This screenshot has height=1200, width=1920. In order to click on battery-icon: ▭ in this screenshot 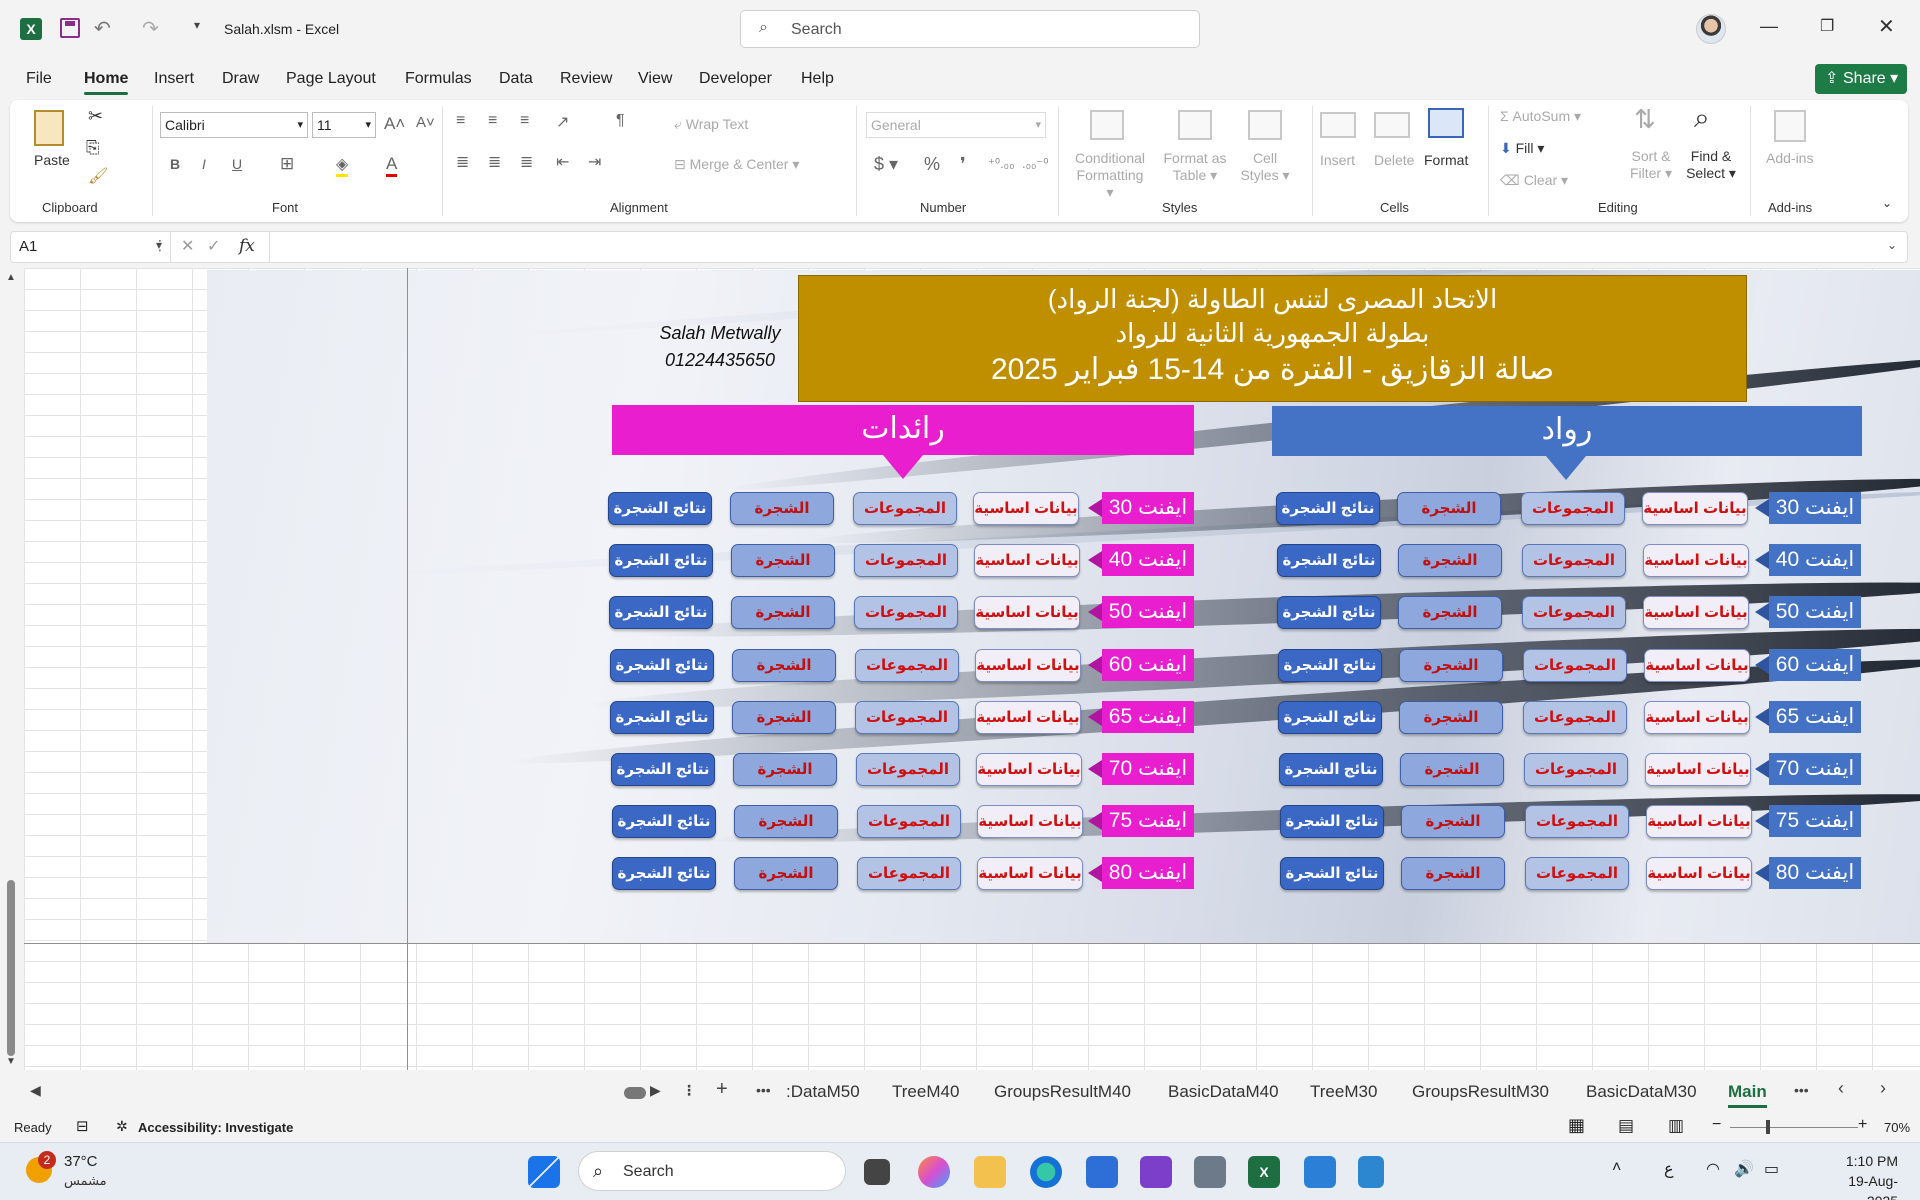, I will do `click(1771, 1169)`.